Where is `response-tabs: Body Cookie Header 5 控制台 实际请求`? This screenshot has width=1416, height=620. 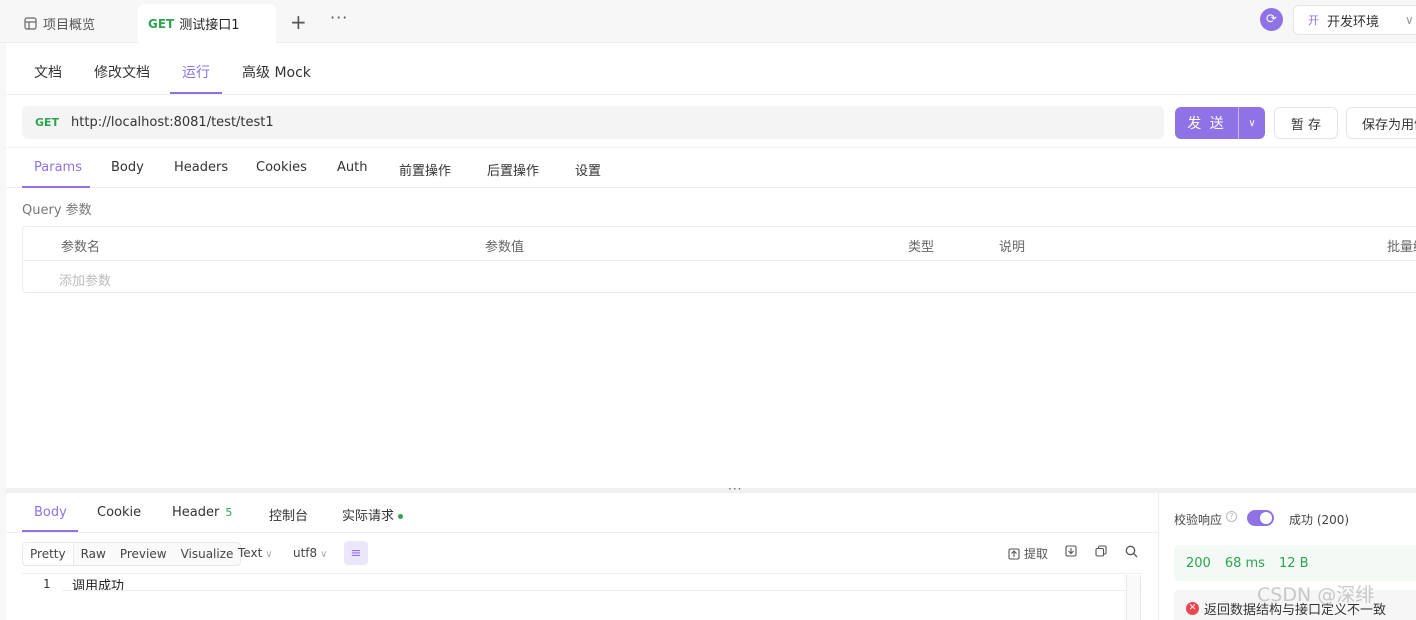
response-tabs: Body Cookie Header 5 控制台 实际请求 is located at coordinates (582, 513).